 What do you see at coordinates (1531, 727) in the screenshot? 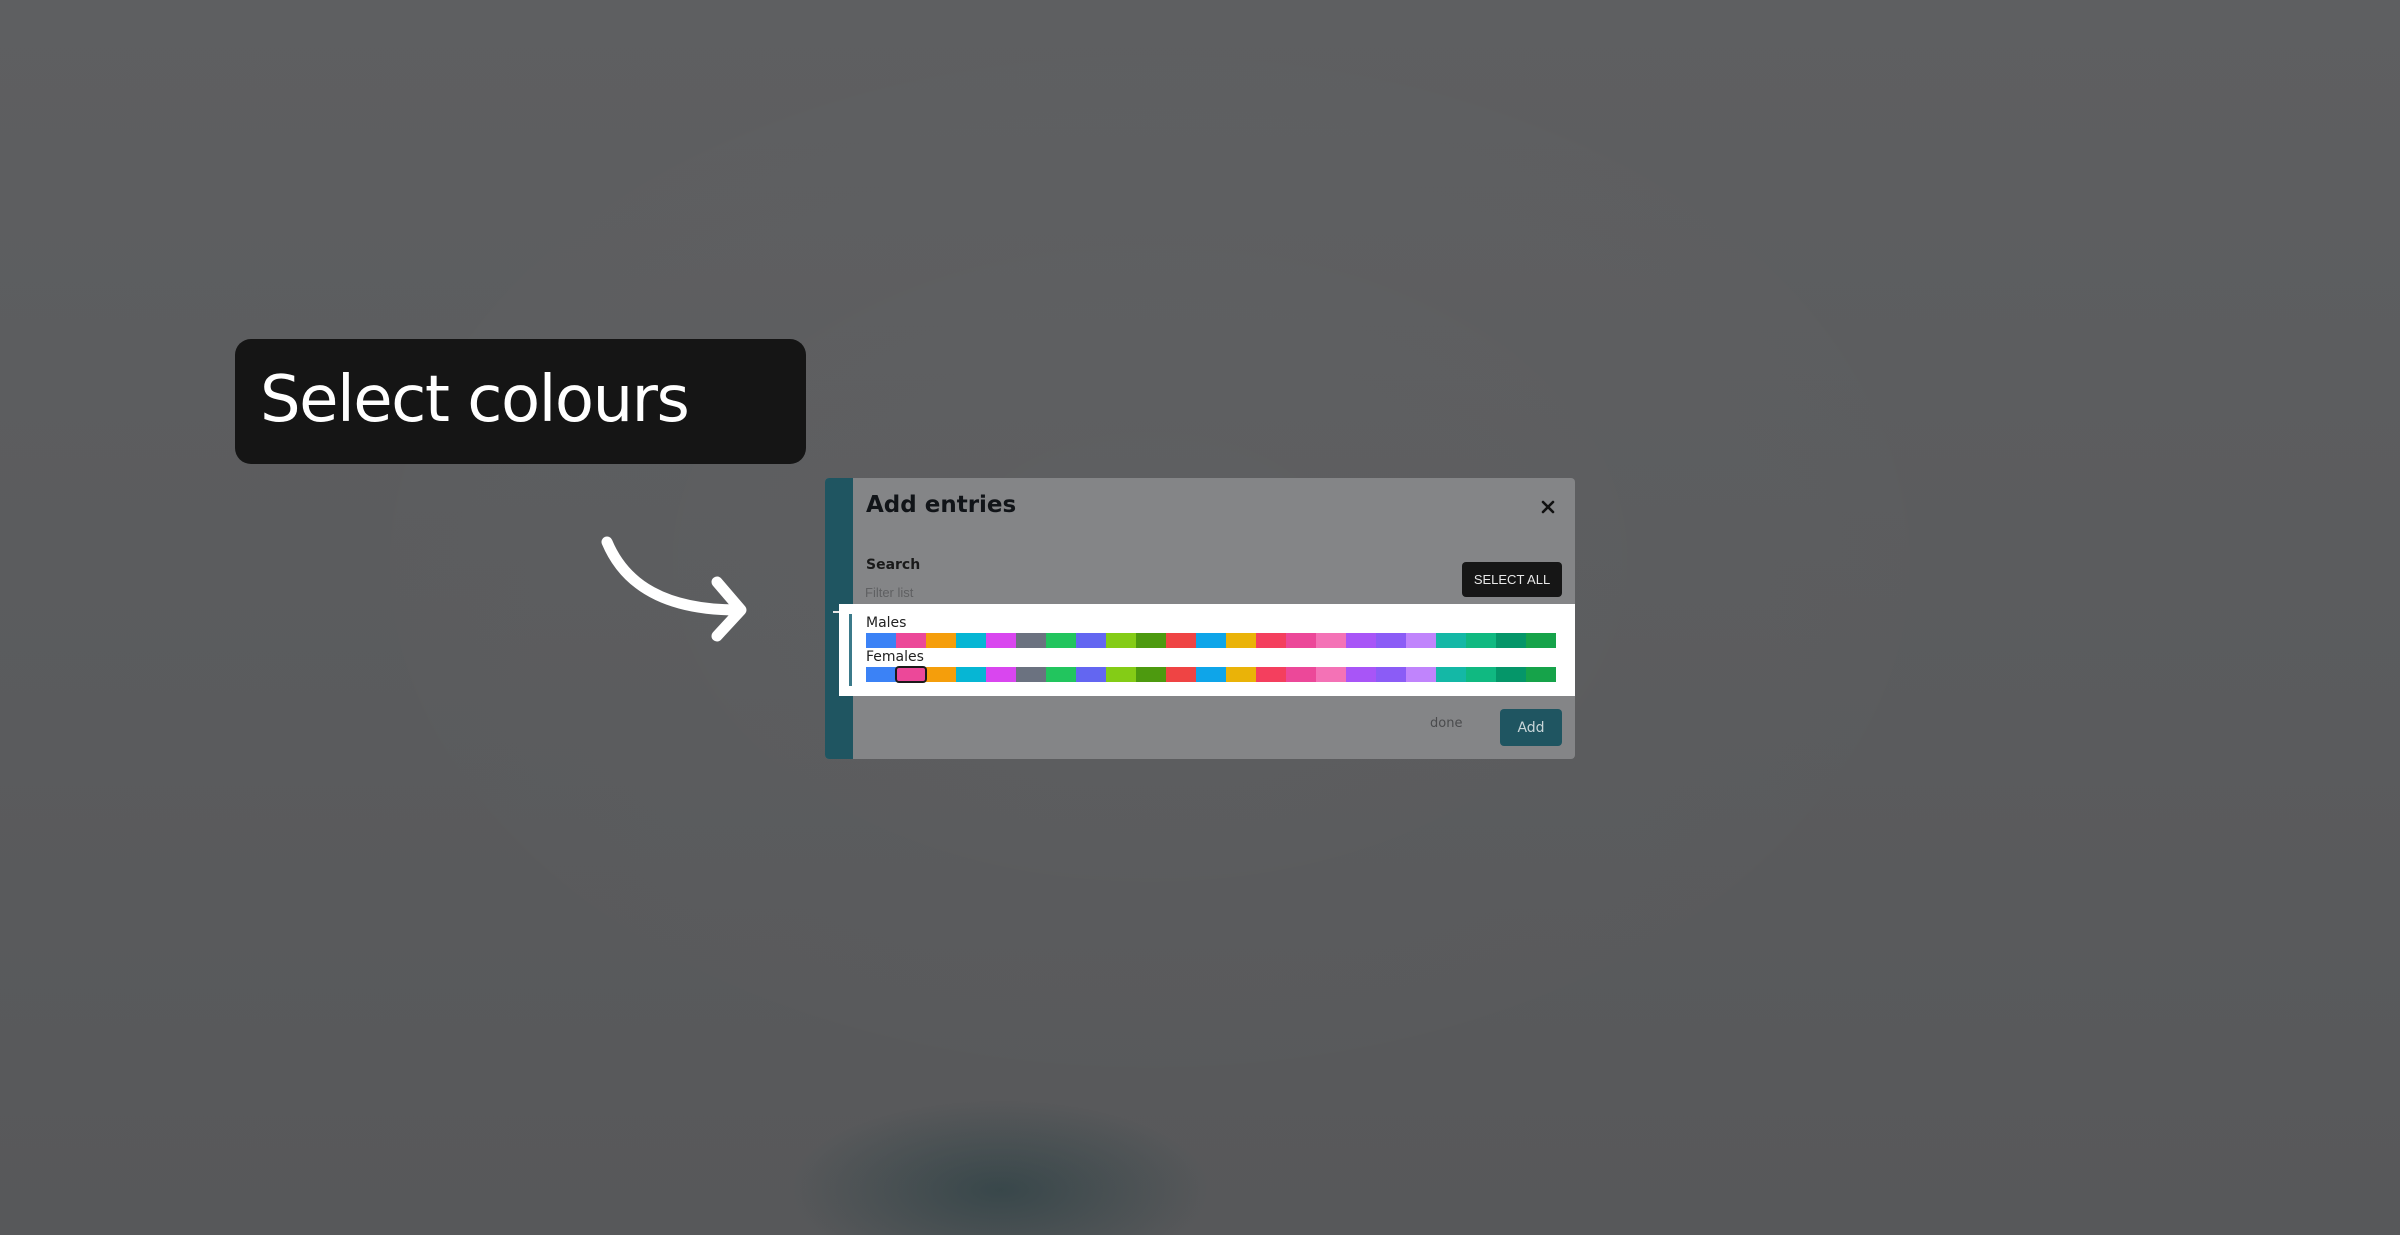
I see `add-button: Add` at bounding box center [1531, 727].